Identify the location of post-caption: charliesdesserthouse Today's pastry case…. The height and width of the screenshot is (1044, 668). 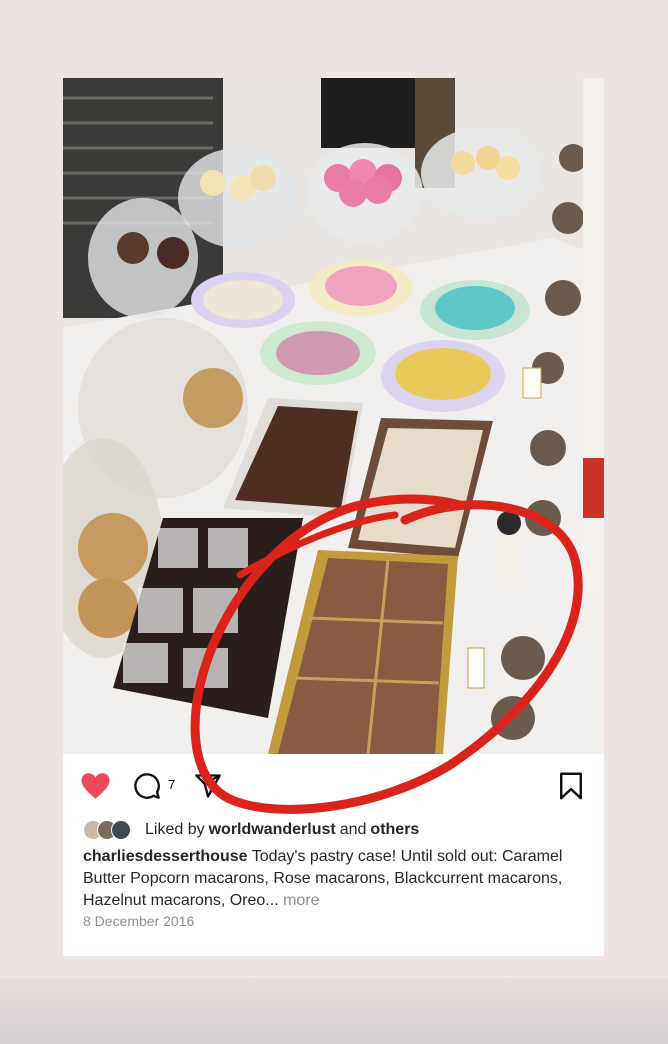
(333, 879).